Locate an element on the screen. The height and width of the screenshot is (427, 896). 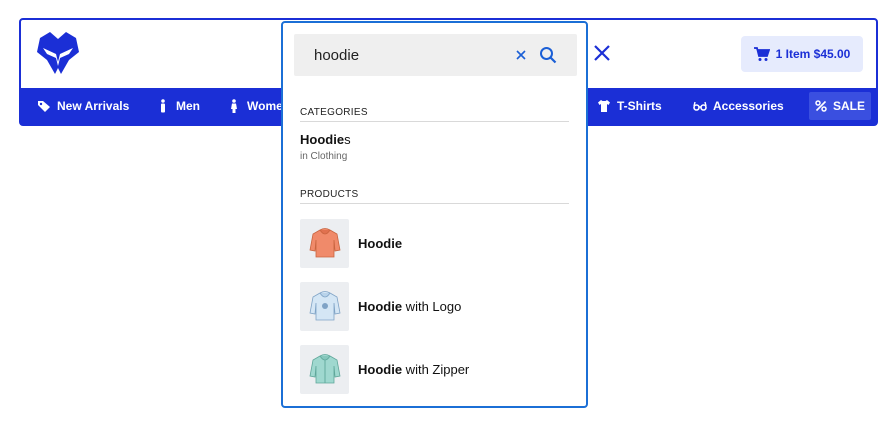
product-name: Hoodie with Logo is located at coordinates (409, 306).